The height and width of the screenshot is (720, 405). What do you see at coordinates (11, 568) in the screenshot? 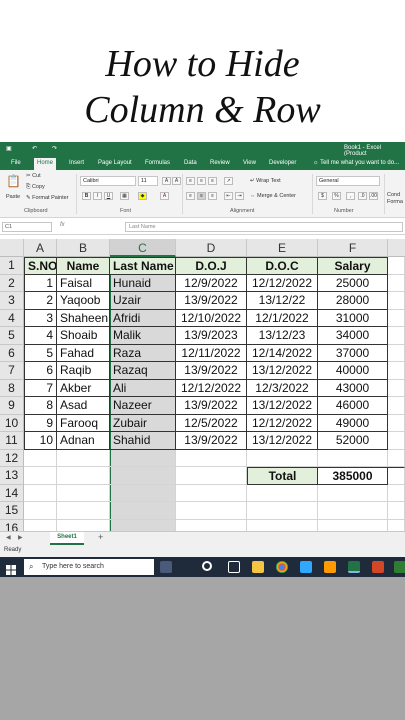
I see `windows-start-icon` at bounding box center [11, 568].